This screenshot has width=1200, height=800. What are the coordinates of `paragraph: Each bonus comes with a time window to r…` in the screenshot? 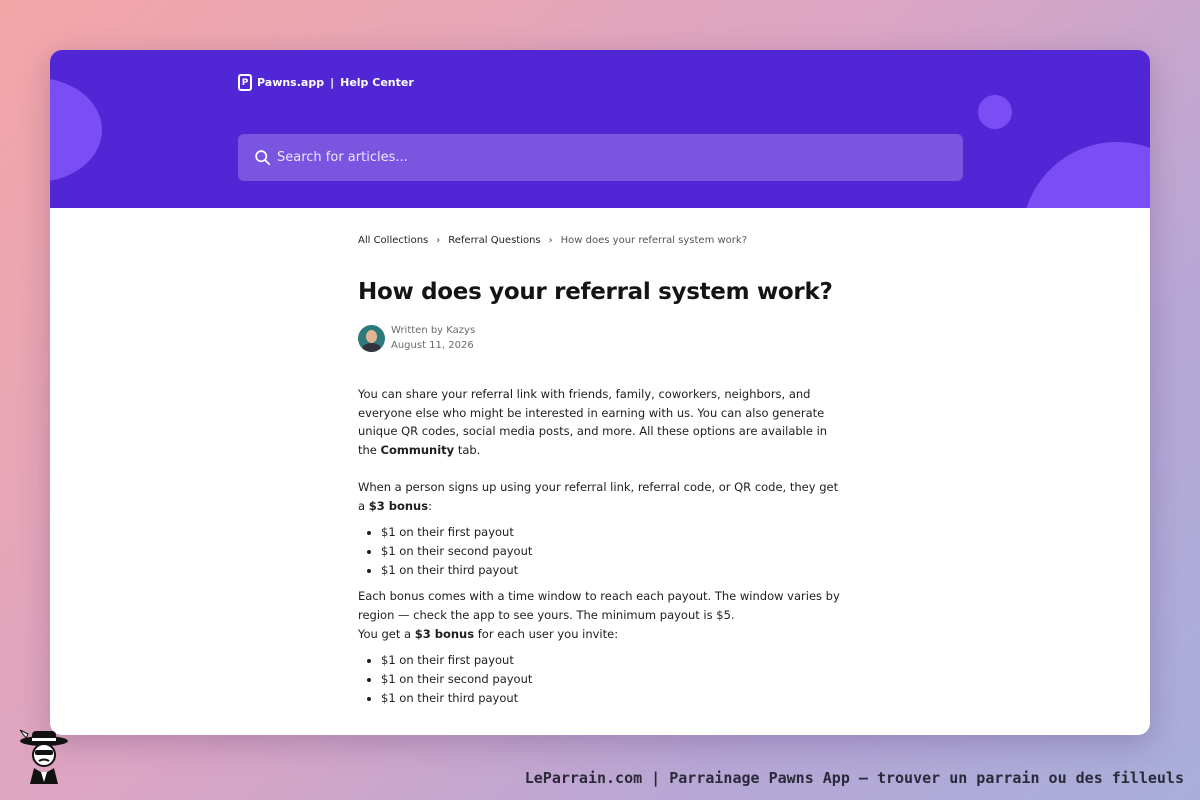 It's located at (599, 615).